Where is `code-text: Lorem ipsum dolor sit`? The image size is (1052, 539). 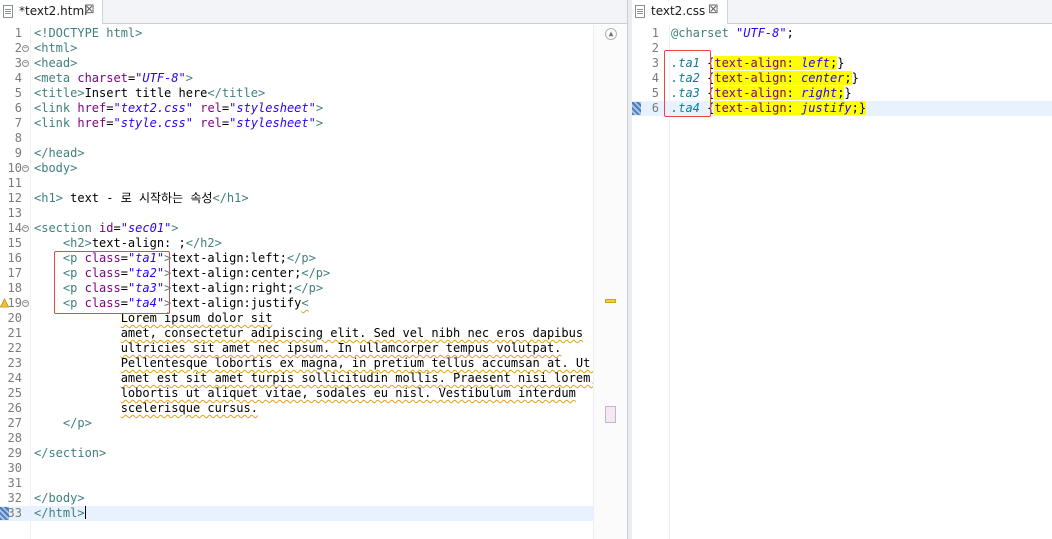
code-text: Lorem ipsum dolor sit is located at coordinates (153, 318).